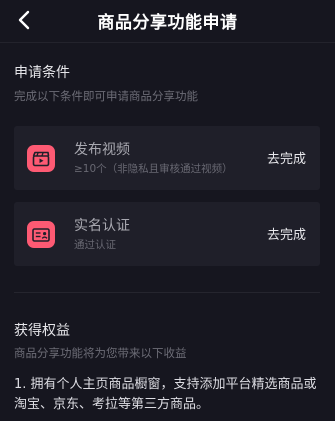  What do you see at coordinates (42, 73) in the screenshot?
I see `conditions-section-title: 申请条件` at bounding box center [42, 73].